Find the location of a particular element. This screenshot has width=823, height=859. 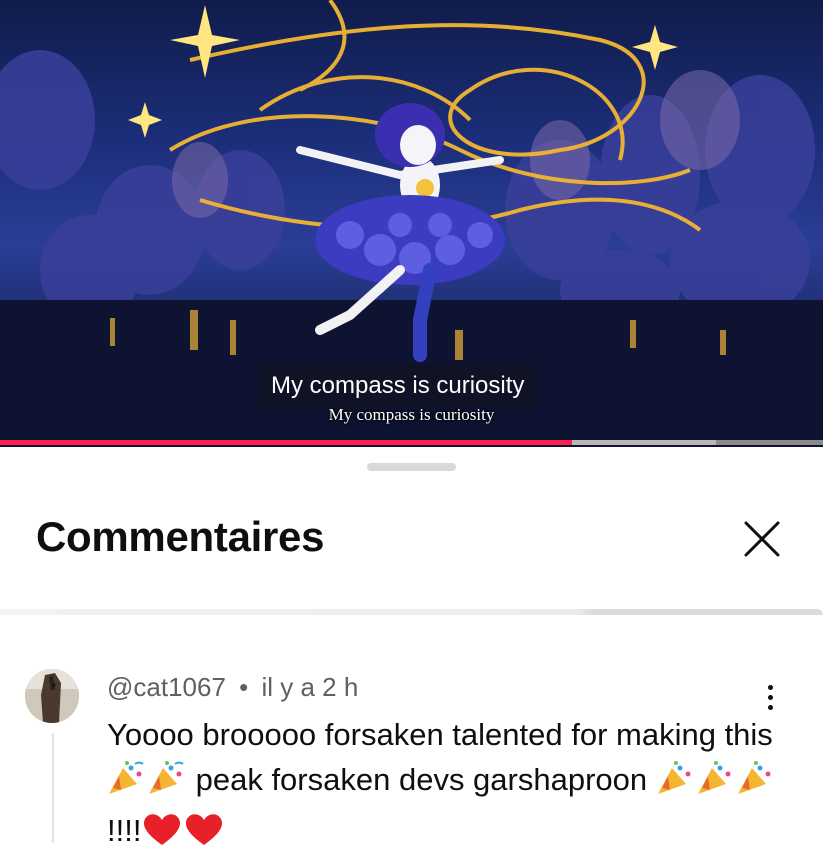

burned-in-subtitle: My compass is curiosity is located at coordinates (411, 414).